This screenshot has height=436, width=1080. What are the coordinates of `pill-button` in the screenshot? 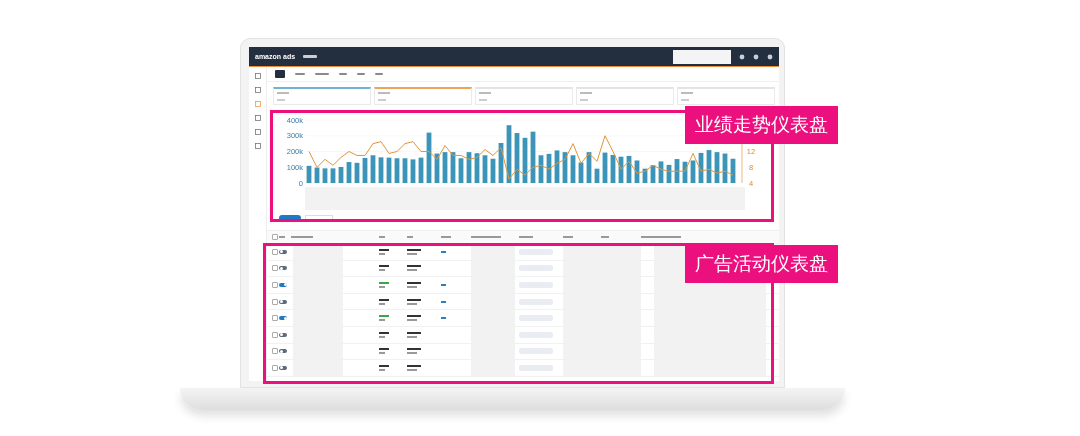 It's located at (290, 218).